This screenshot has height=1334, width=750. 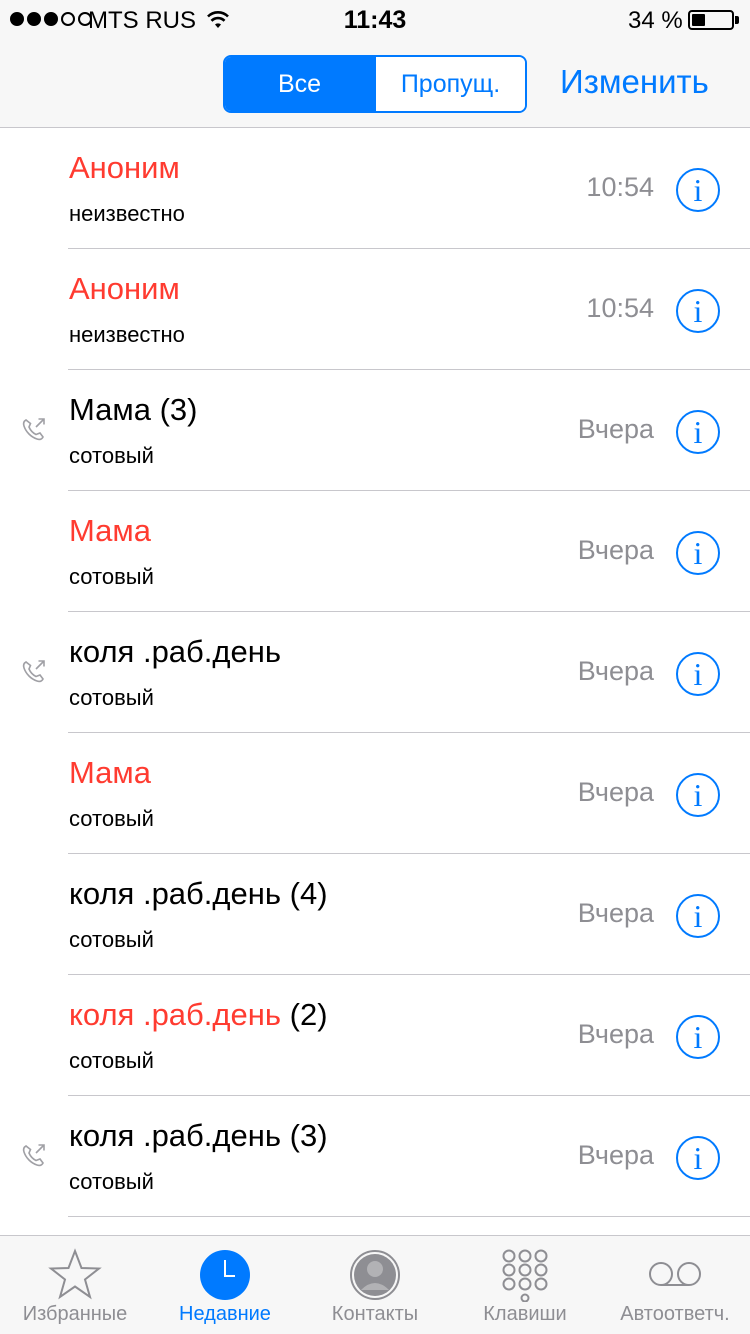 I want to click on segment-missed: Пропущ., so click(x=449, y=84).